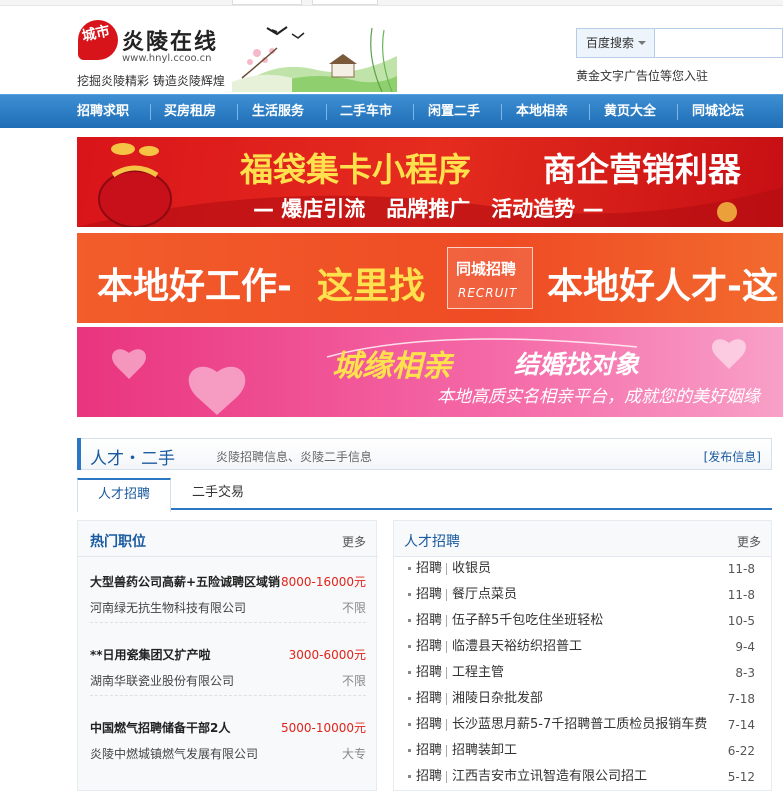 The width and height of the screenshot is (783, 791). I want to click on item-date: 11-8, so click(741, 569).